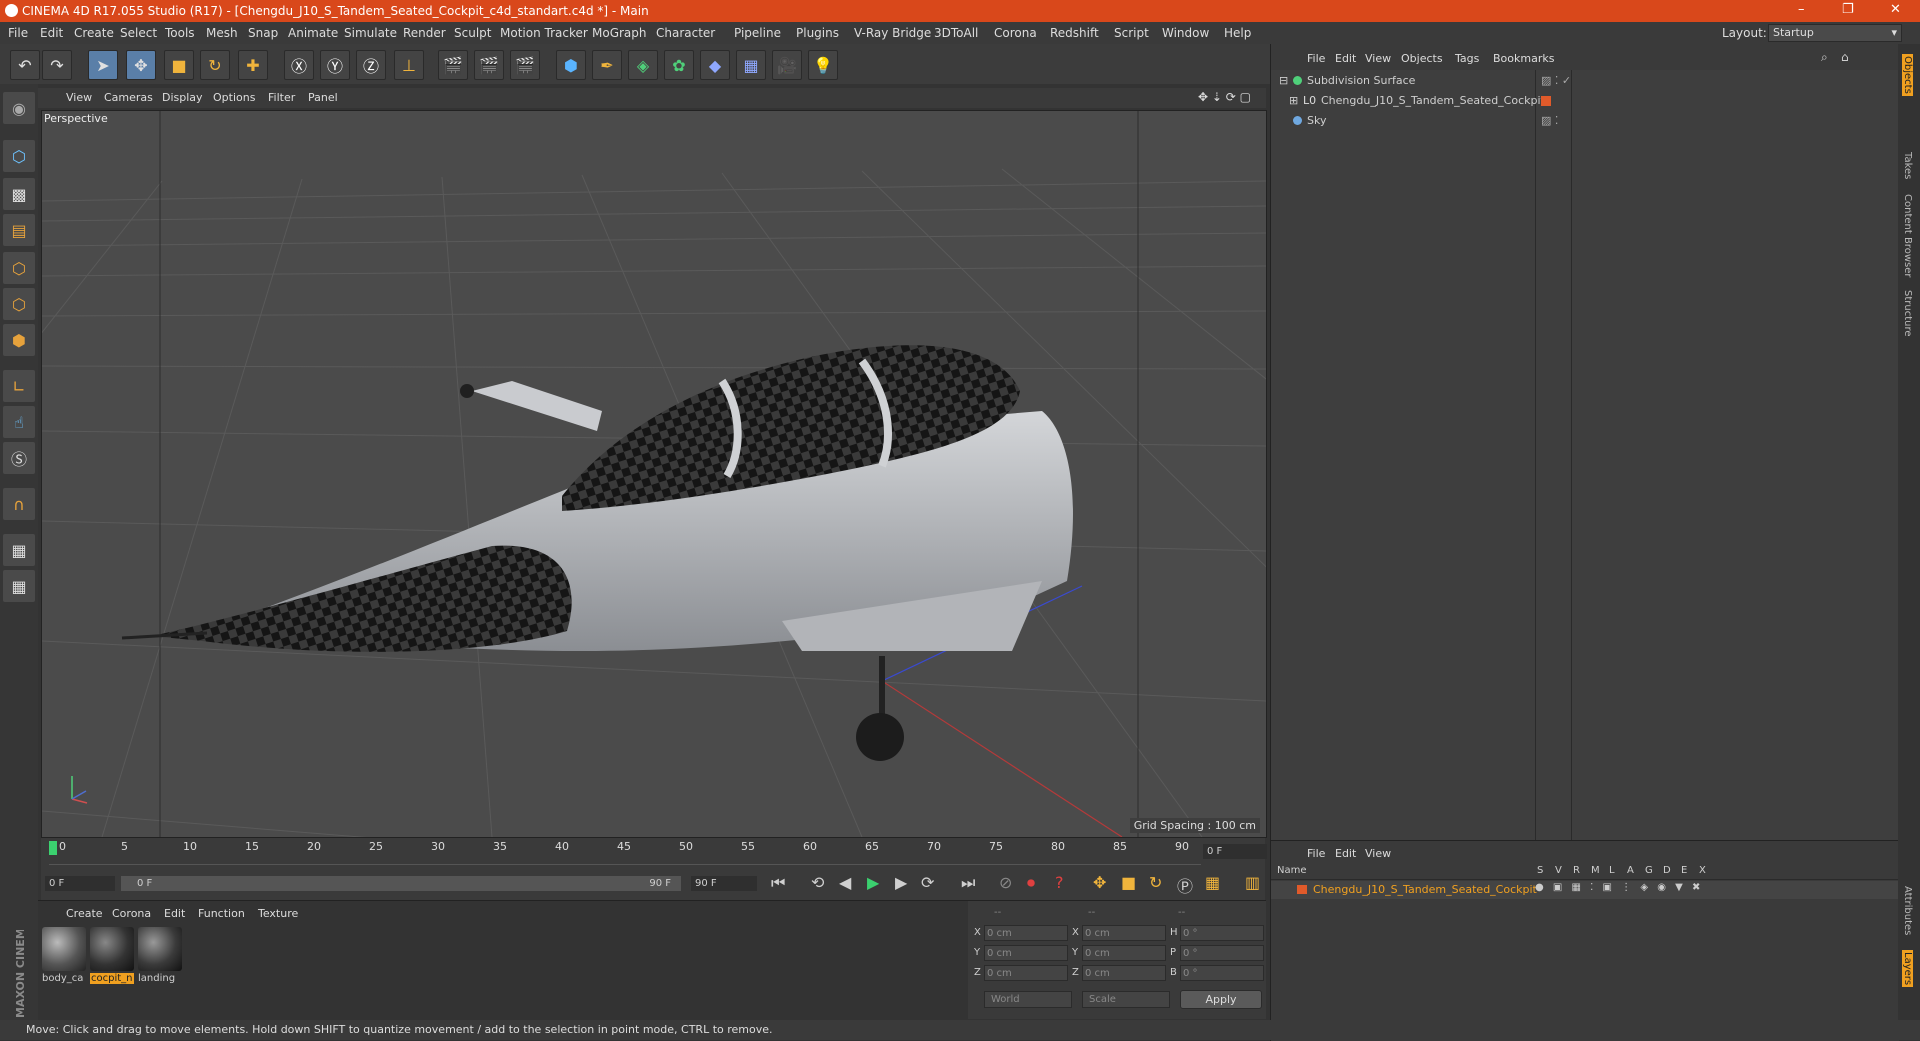  Describe the element at coordinates (968, 883) in the screenshot. I see `go-to-end-button: ⏭` at that location.